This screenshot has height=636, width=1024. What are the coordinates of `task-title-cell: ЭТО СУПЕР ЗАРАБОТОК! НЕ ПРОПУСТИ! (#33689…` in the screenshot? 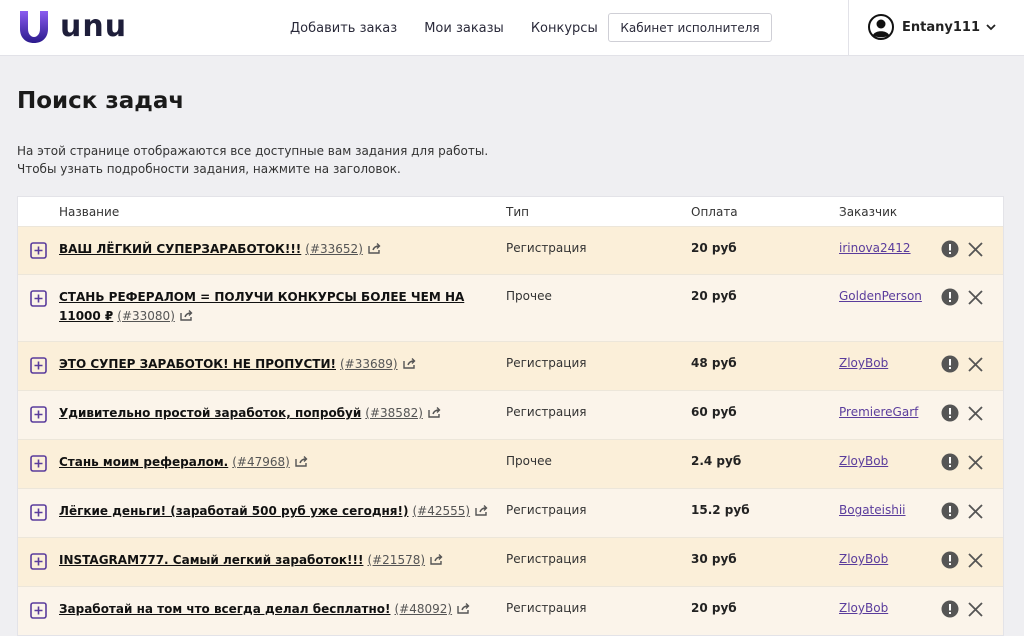 It's located at (279, 364).